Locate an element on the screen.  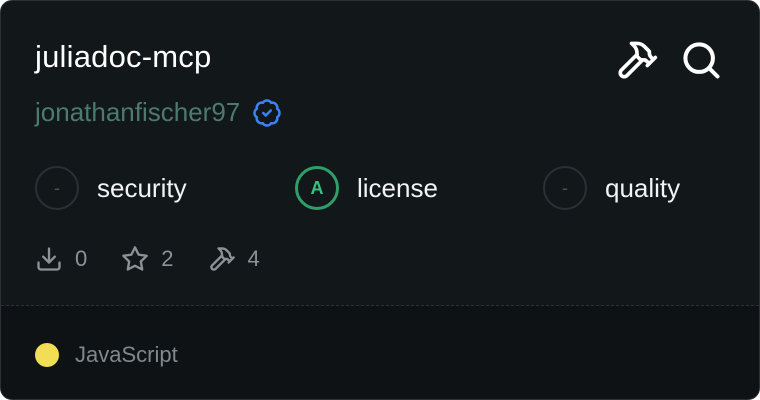
downloads-count: 0 is located at coordinates (81, 258).